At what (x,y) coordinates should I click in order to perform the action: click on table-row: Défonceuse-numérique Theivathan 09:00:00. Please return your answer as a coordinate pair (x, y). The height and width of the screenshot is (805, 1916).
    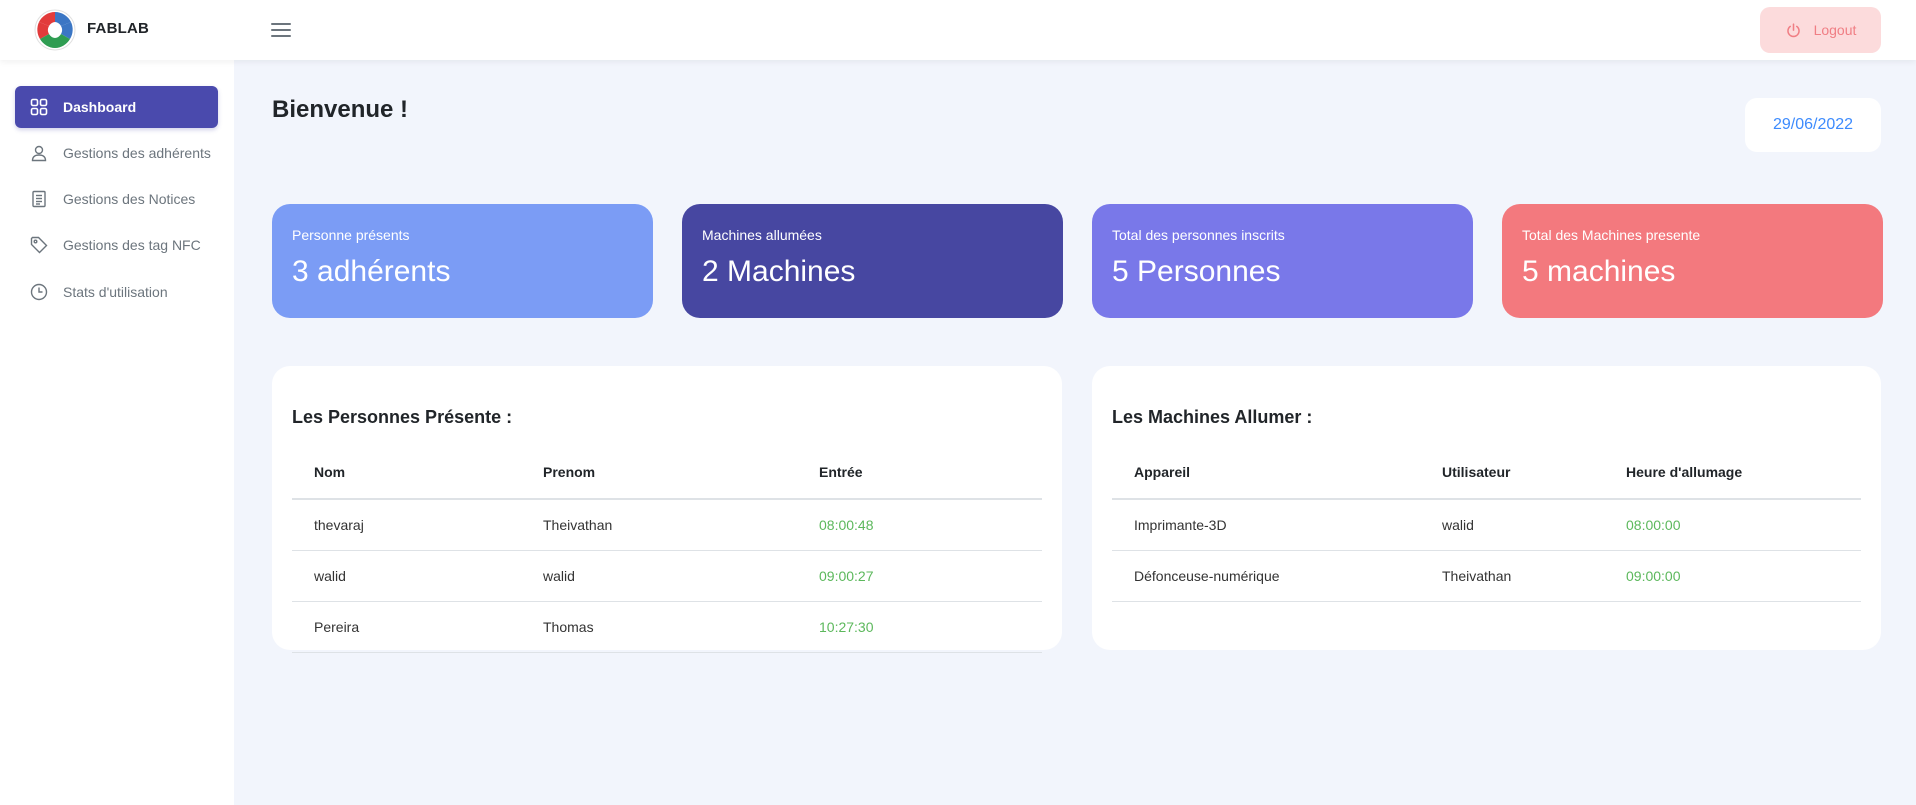
    Looking at the image, I should click on (1486, 576).